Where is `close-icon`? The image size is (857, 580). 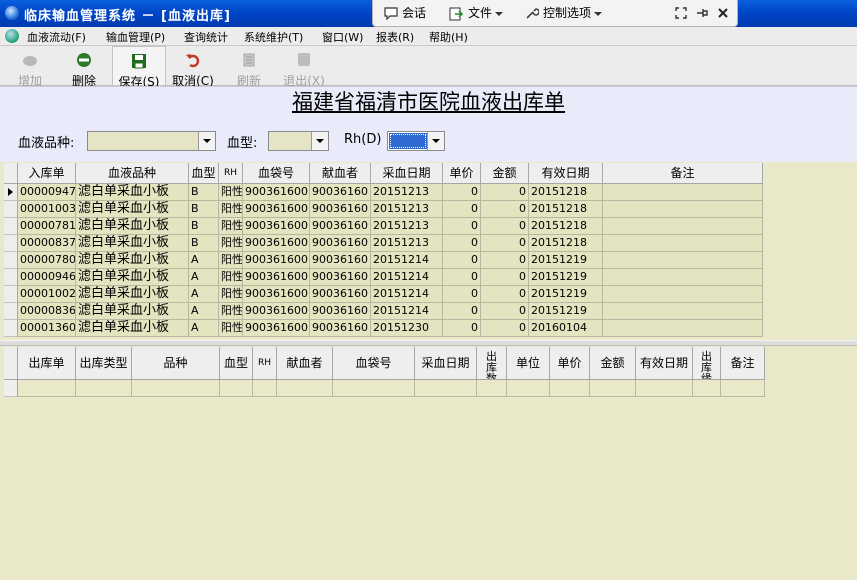
close-icon is located at coordinates (723, 13).